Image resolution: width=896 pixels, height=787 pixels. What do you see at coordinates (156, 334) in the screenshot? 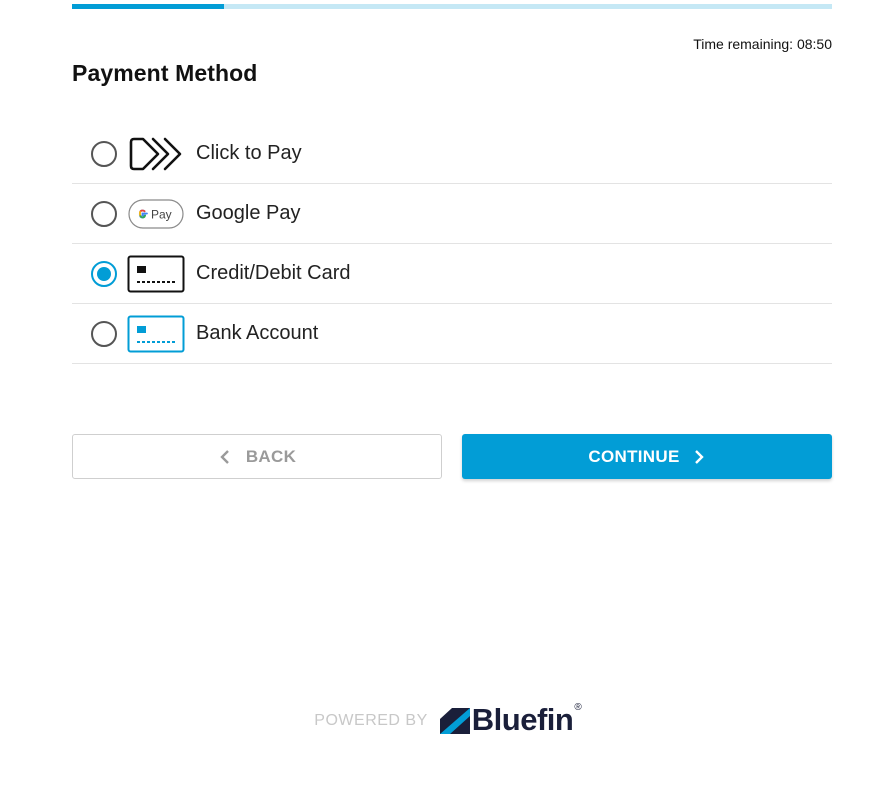
I see `bank-account-icon` at bounding box center [156, 334].